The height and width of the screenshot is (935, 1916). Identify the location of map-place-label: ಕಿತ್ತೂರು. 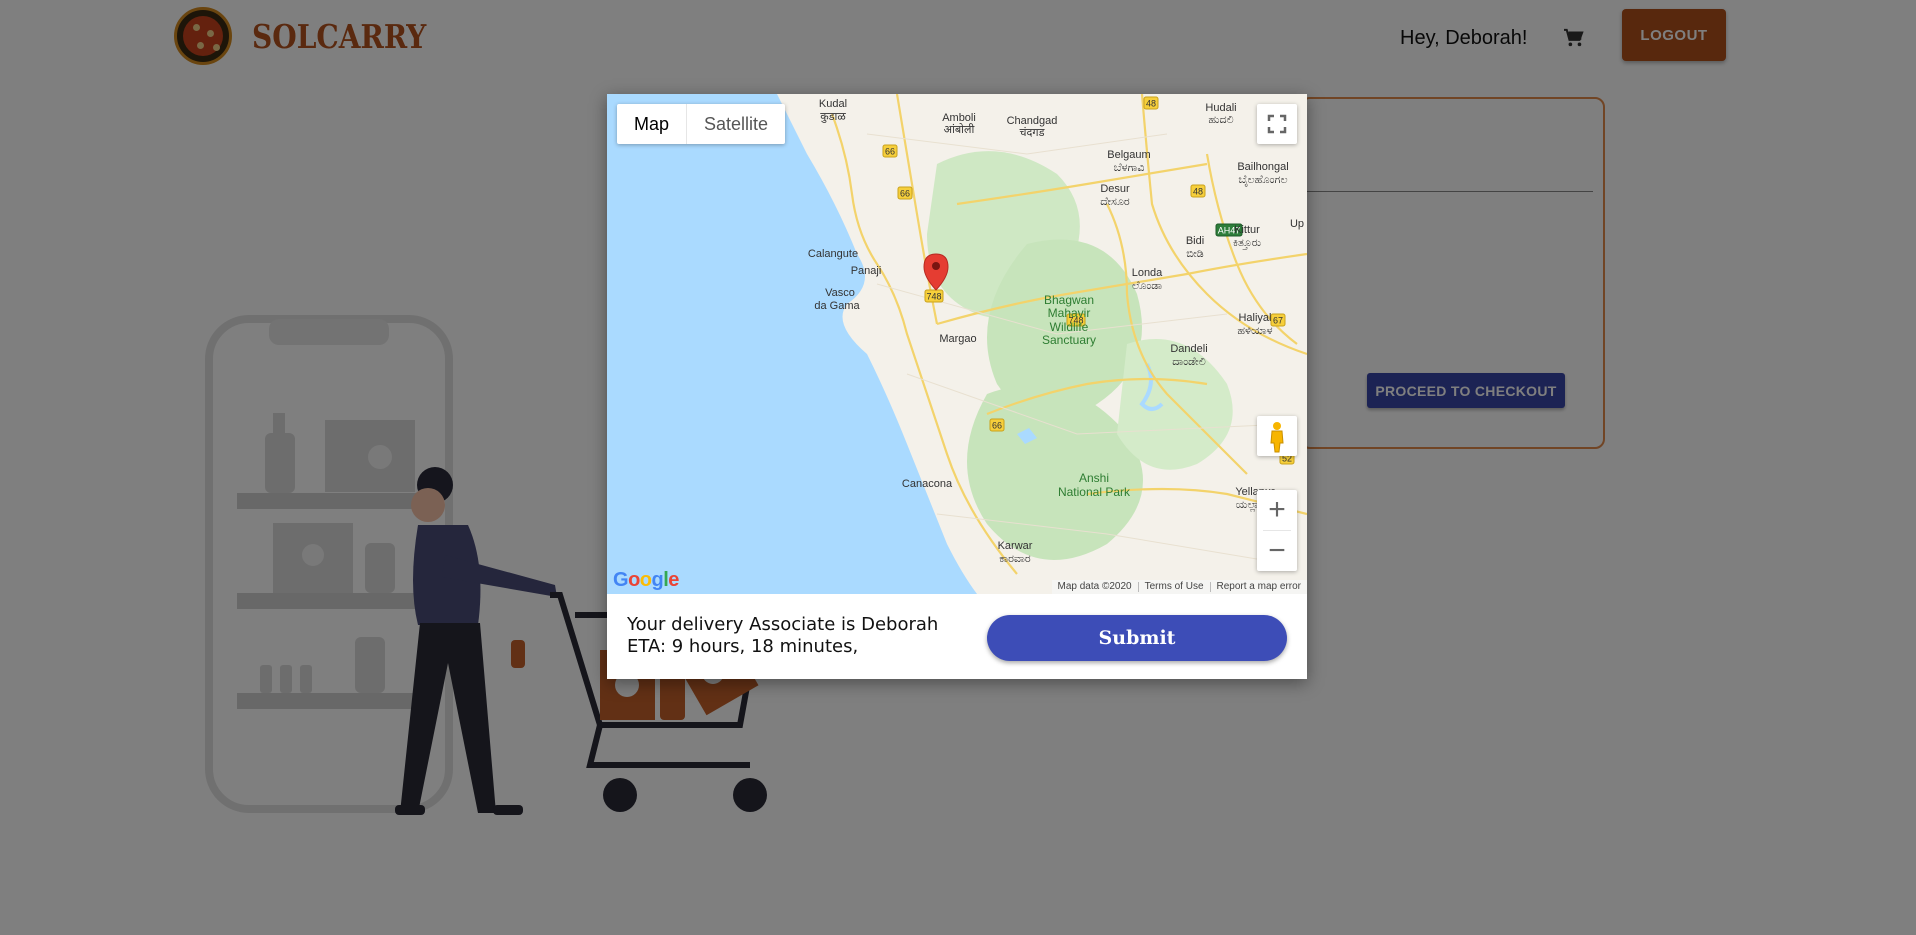
(1247, 243).